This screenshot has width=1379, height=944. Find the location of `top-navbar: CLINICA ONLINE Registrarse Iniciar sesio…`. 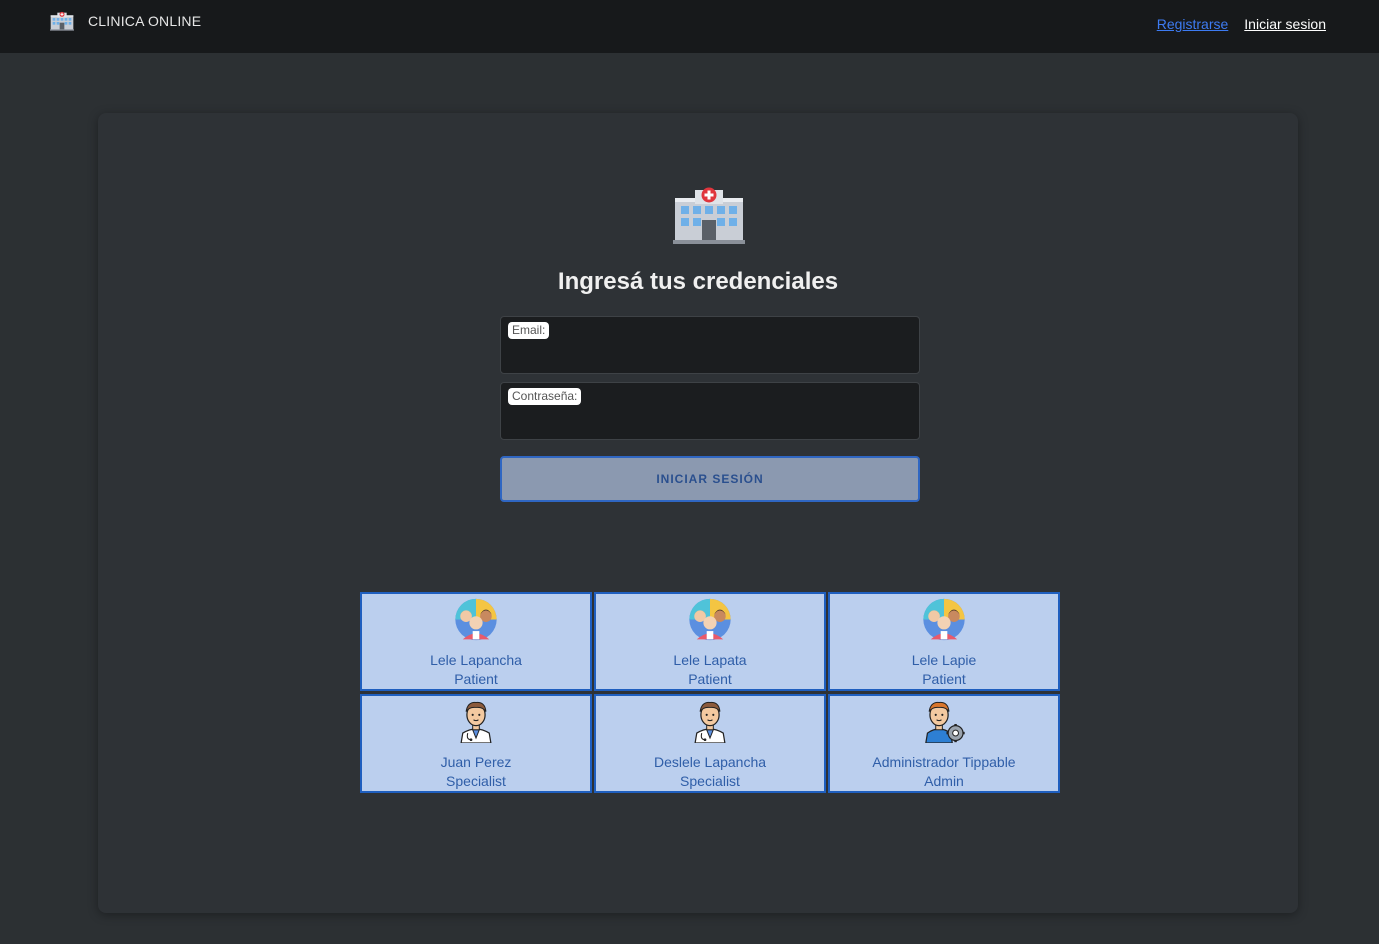

top-navbar: CLINICA ONLINE Registrarse Iniciar sesio… is located at coordinates (689, 26).